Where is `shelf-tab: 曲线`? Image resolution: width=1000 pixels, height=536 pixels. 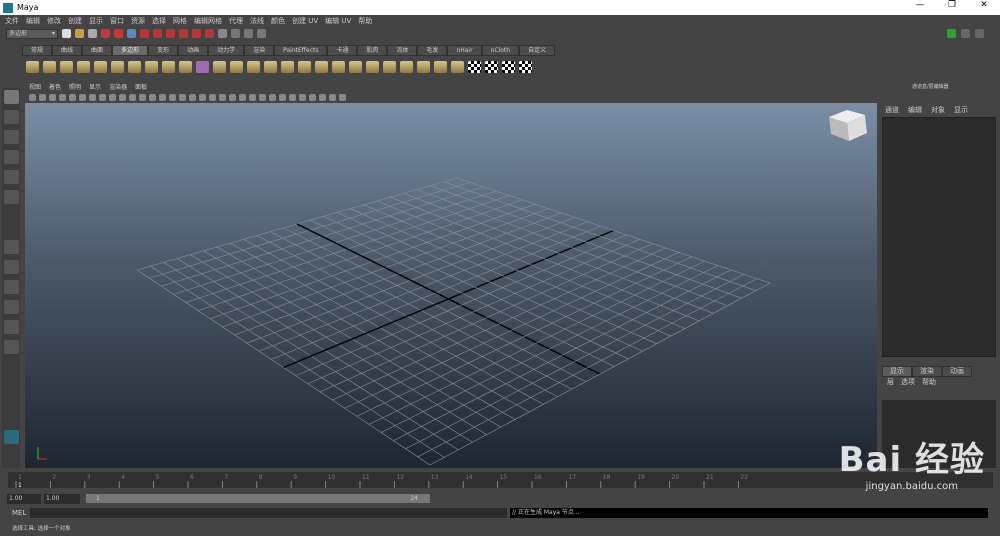
shelf-tab: 曲线 is located at coordinates (67, 50).